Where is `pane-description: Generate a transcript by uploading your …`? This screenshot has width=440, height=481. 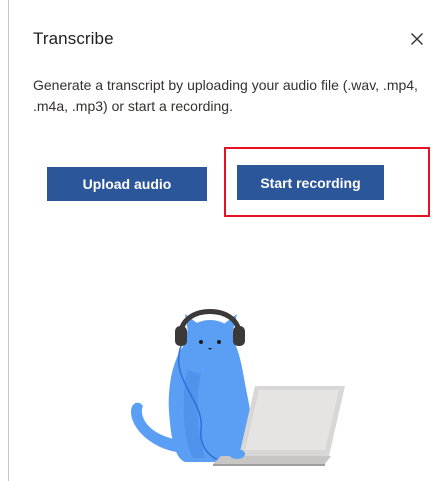
pane-description: Generate a transcript by uploading your … is located at coordinates (225, 95).